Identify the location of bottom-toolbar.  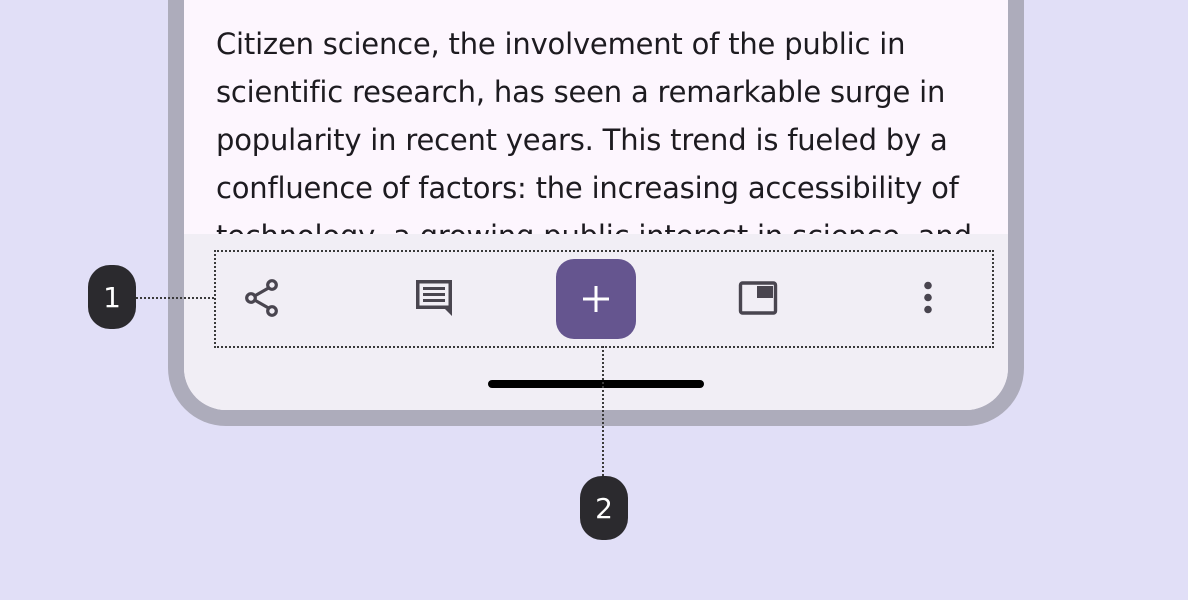
(604, 299).